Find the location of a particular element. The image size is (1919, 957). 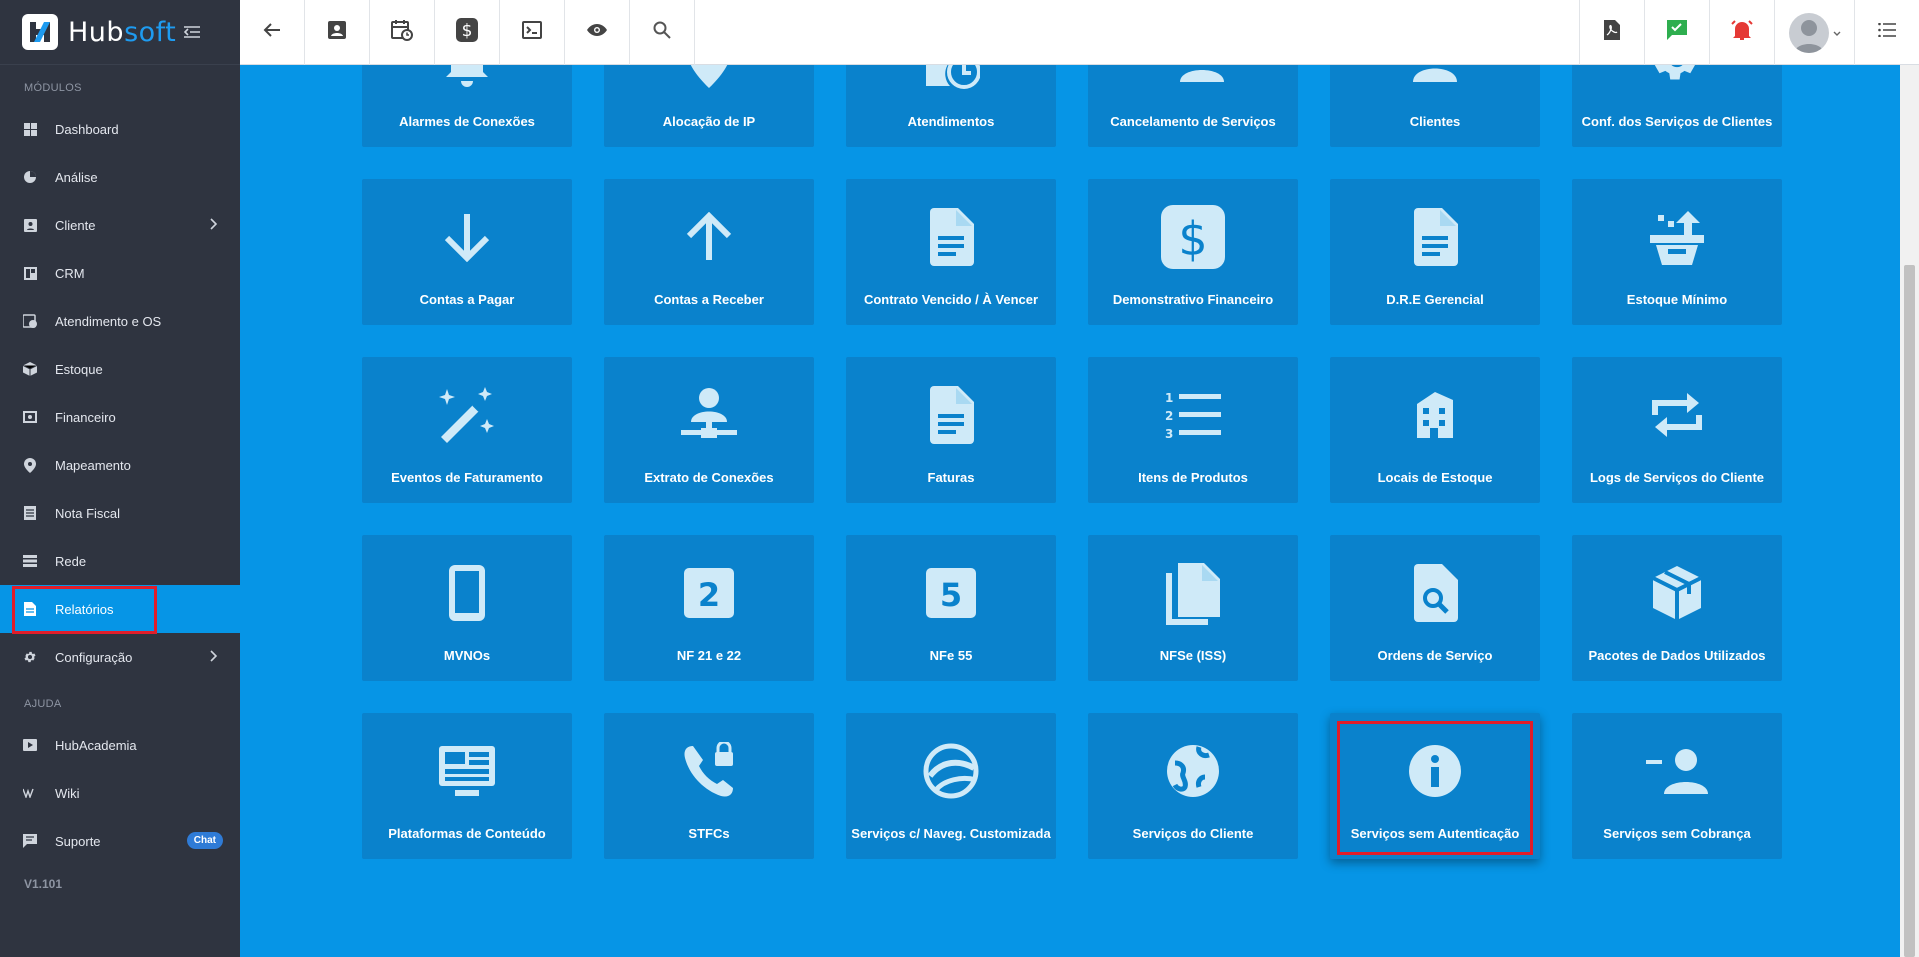

report-tile-label: D.R.E Gerencial is located at coordinates (1435, 299).